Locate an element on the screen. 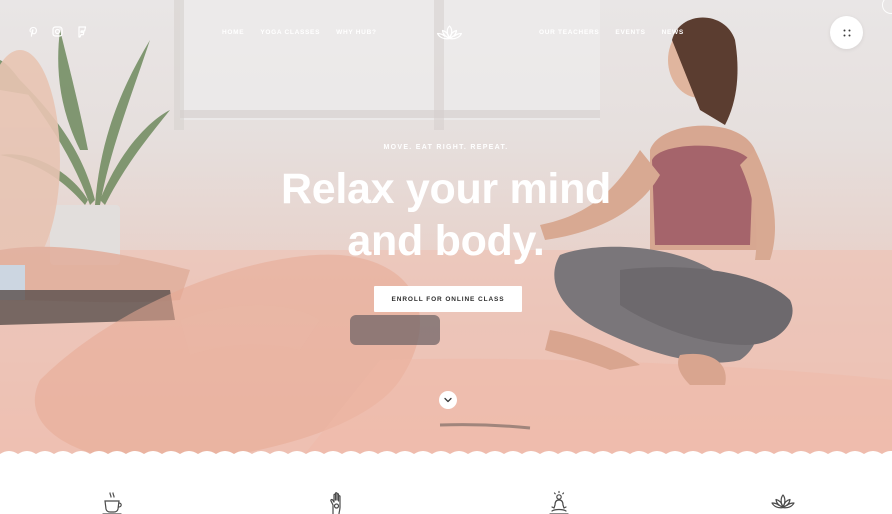 Image resolution: width=892 pixels, height=514 pixels. foursquare-icon is located at coordinates (81, 31).